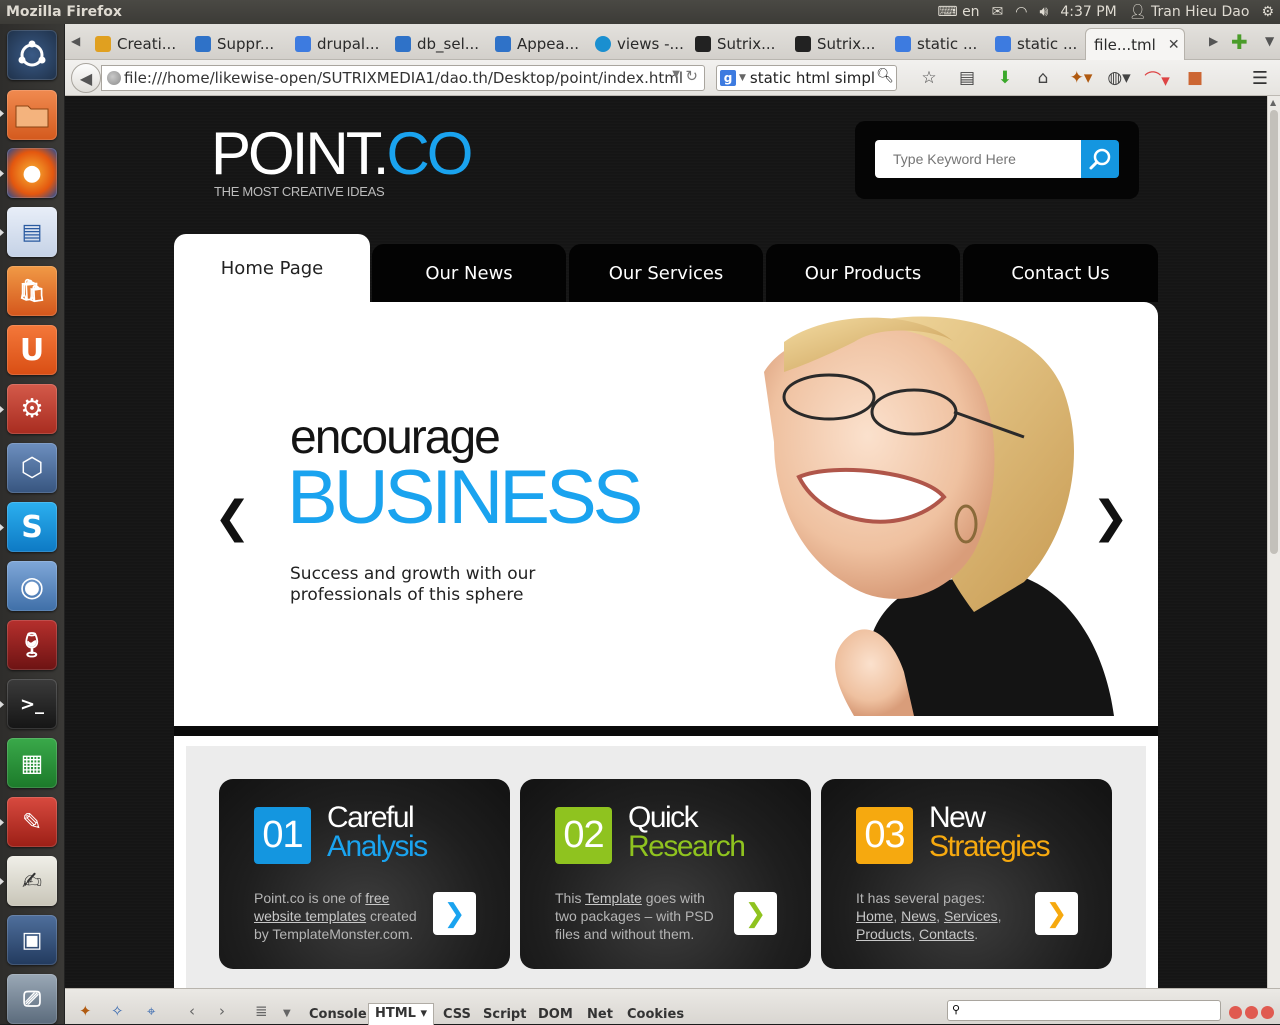 Image resolution: width=1280 pixels, height=1025 pixels. Describe the element at coordinates (32, 940) in the screenshot. I see `workspace-switcher-icon: ▣` at that location.